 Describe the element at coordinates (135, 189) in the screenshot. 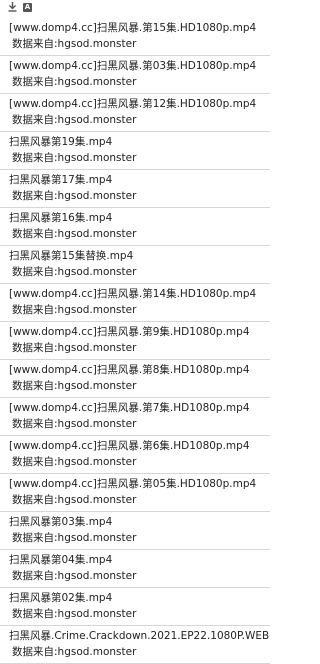

I see `list-item: 扫黑风暴第17集.mp4 数据来自:hgsod.monster` at that location.